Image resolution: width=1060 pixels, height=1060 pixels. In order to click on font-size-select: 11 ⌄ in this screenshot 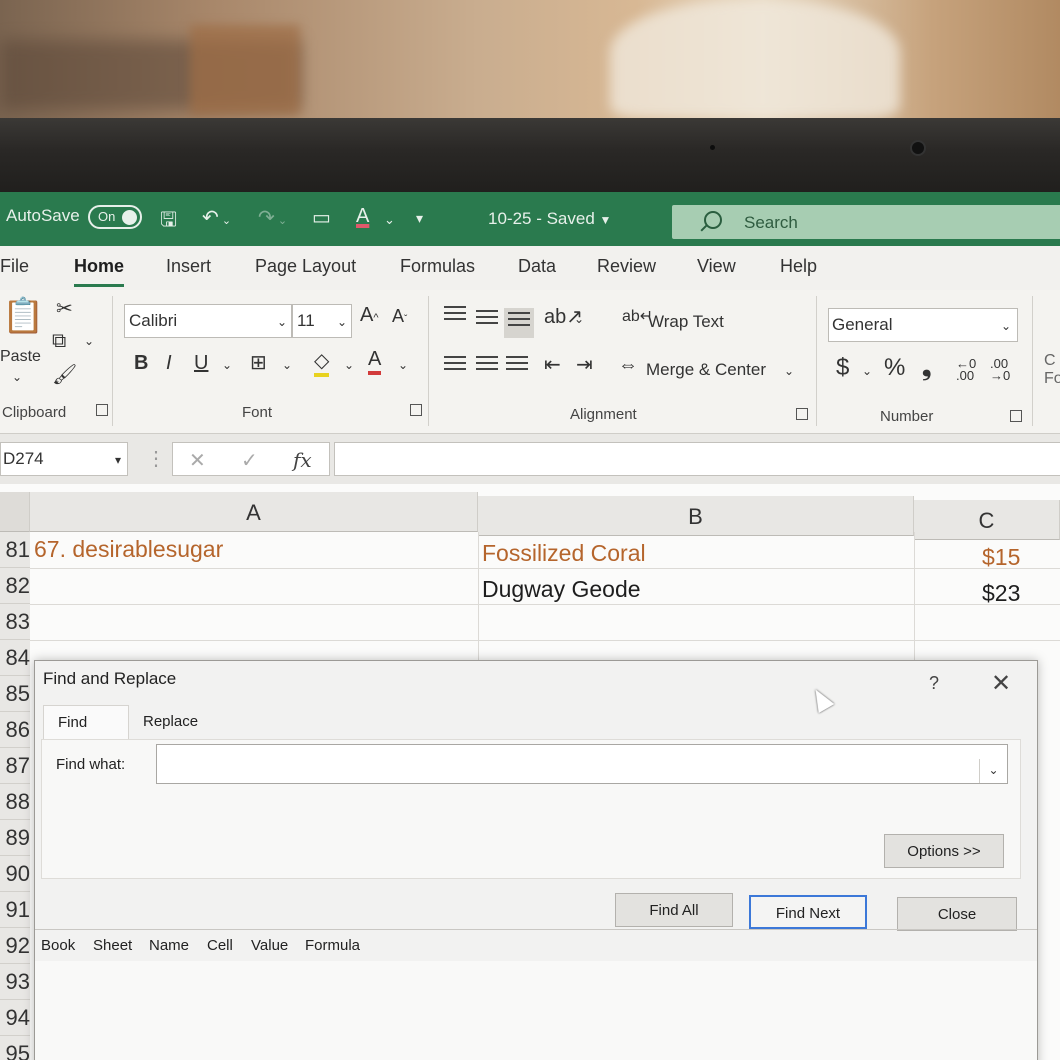, I will do `click(322, 321)`.